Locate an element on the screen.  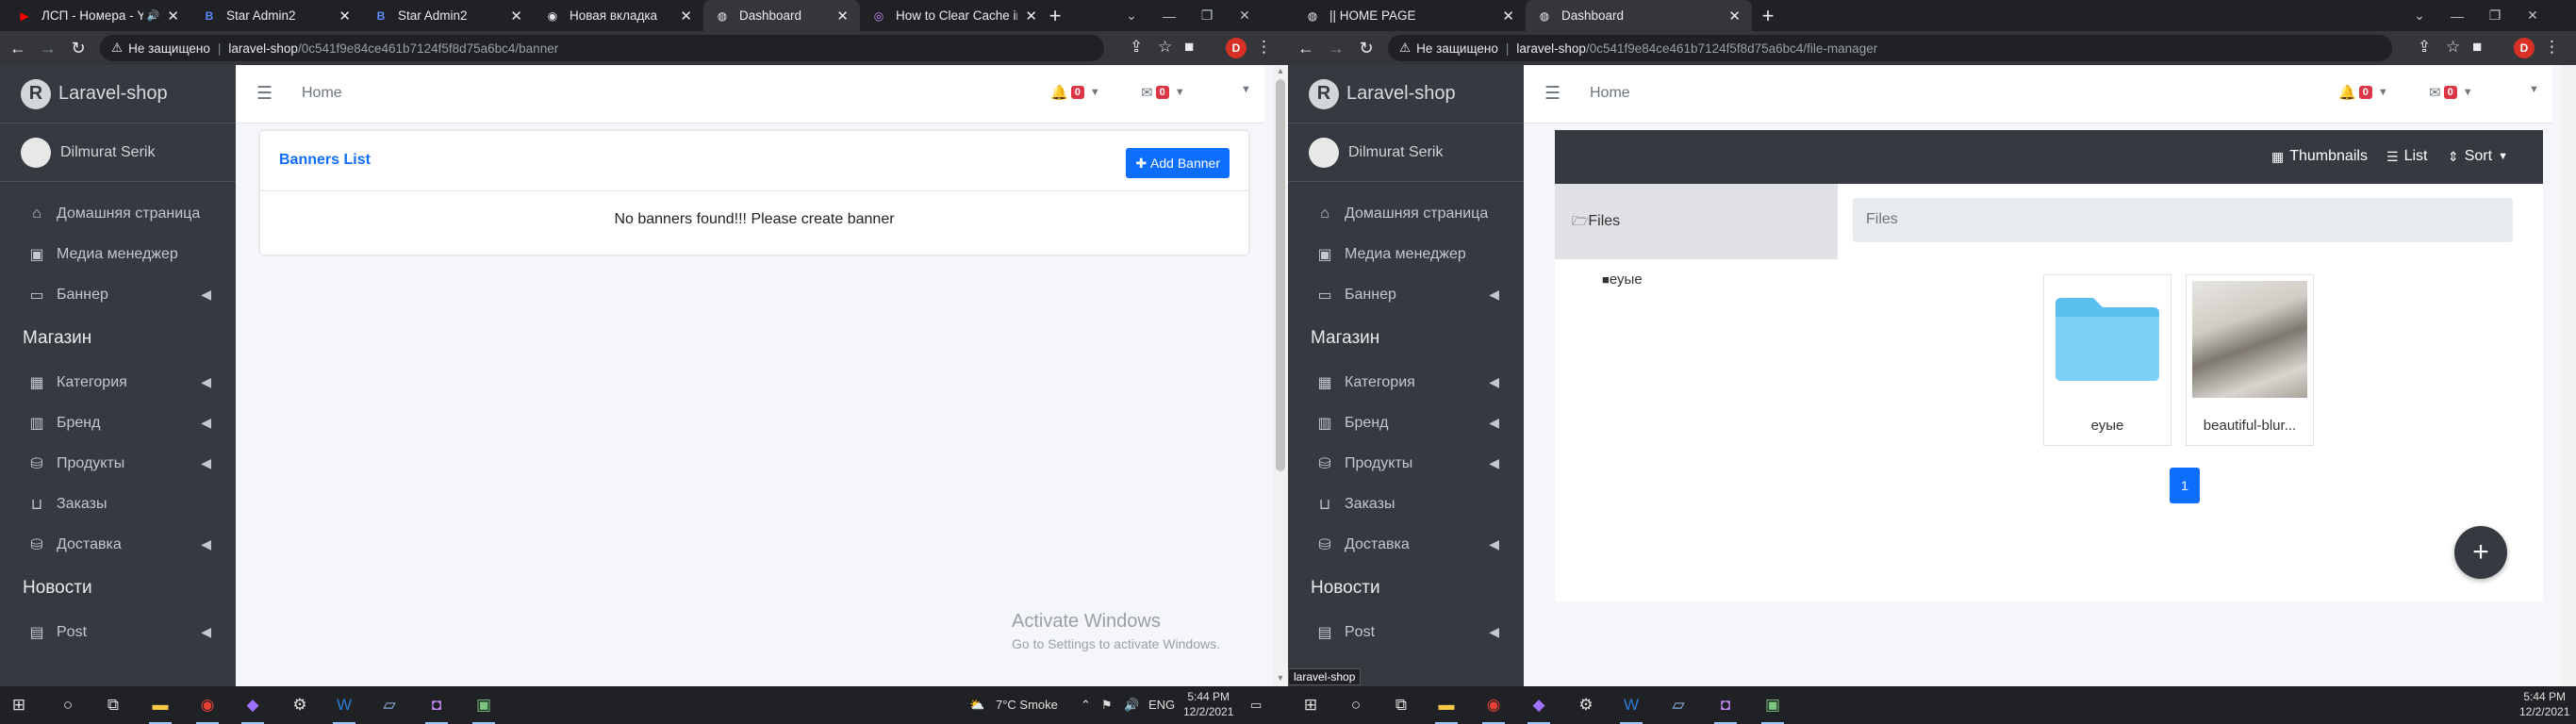
scroll-down-icon: ▼ is located at coordinates (1280, 678).